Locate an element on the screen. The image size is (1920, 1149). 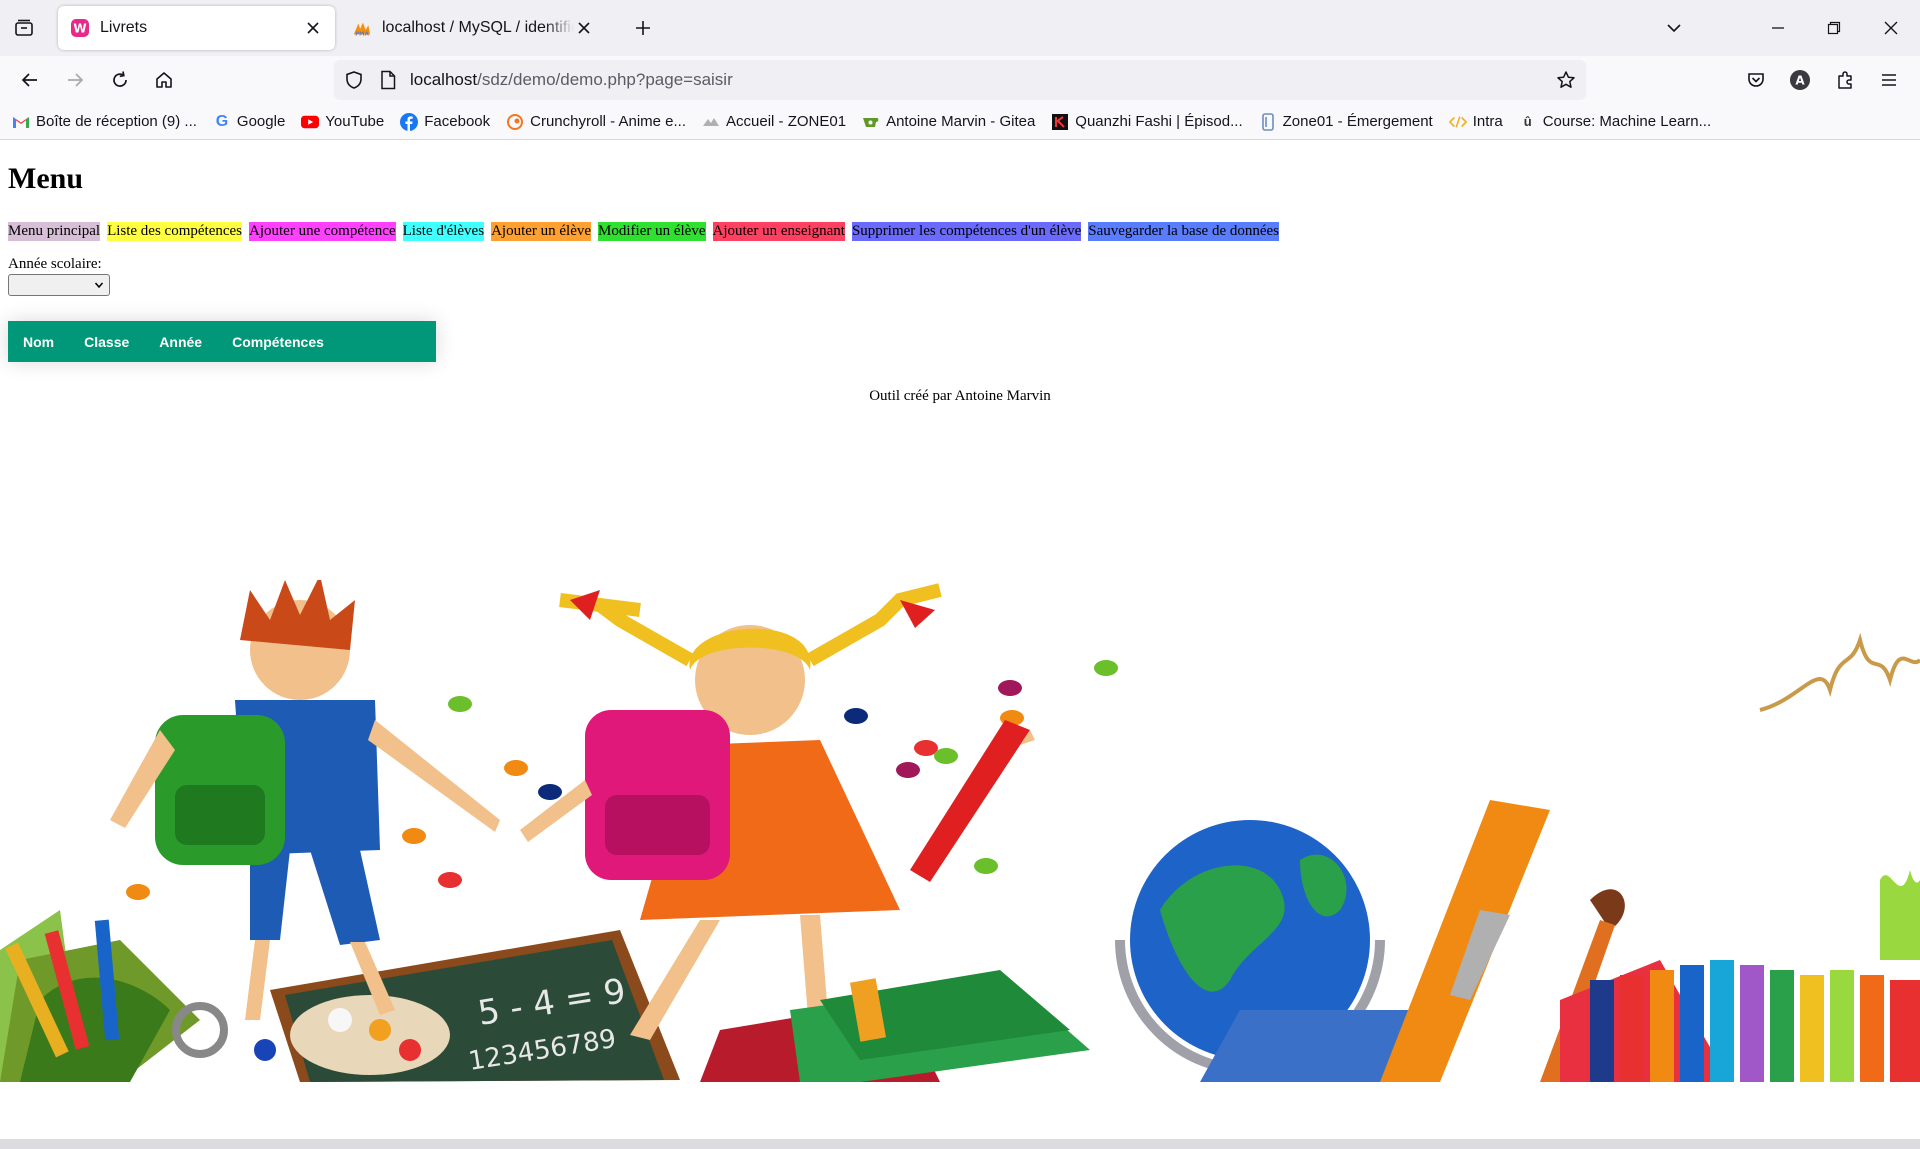
bookmark-intra: Intra is located at coordinates (1475, 122).